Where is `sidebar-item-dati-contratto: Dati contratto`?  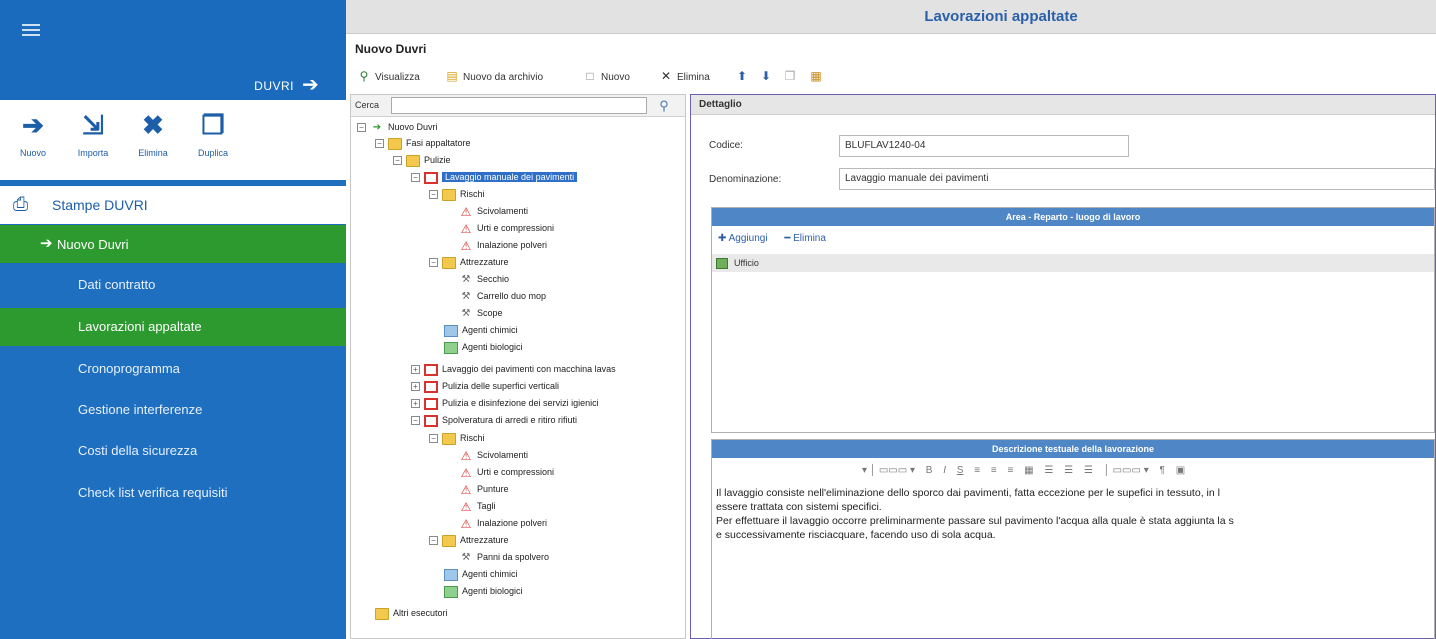 sidebar-item-dati-contratto: Dati contratto is located at coordinates (173, 285).